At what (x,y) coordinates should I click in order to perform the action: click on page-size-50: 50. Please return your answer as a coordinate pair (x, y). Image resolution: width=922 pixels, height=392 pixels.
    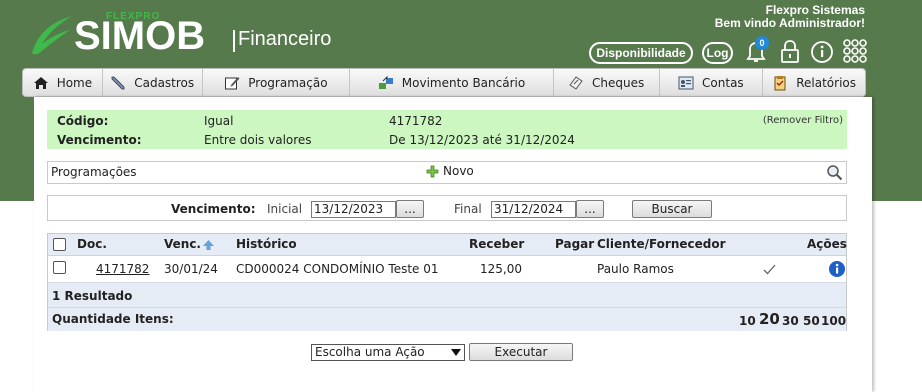
    Looking at the image, I should click on (811, 321).